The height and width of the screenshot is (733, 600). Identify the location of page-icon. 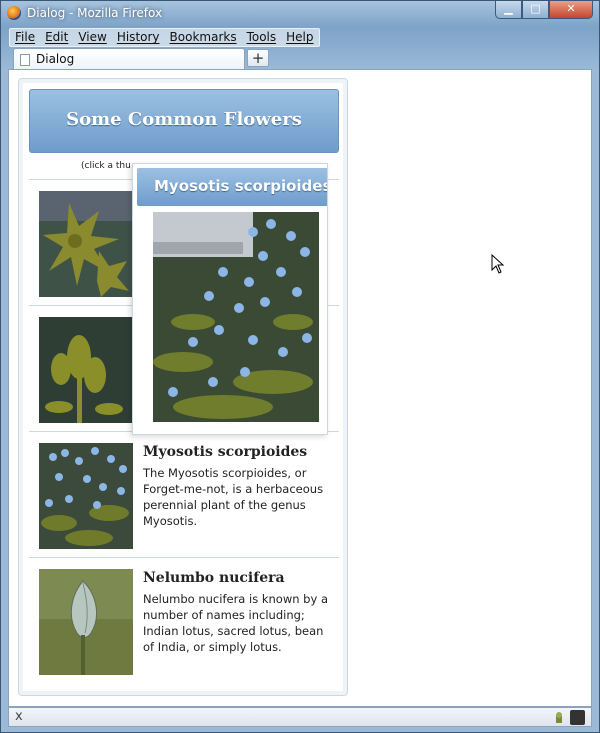
(25, 60).